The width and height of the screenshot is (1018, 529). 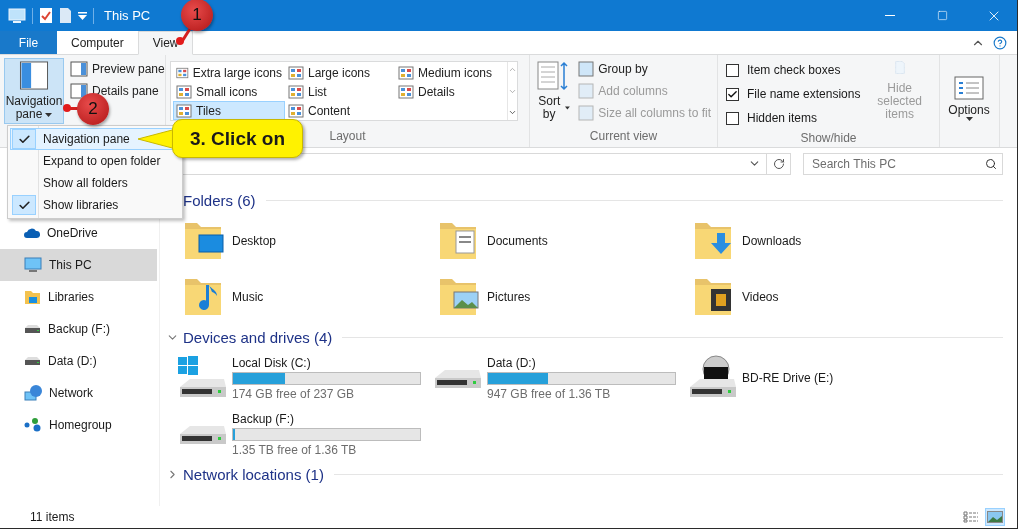 What do you see at coordinates (791, 70) in the screenshot?
I see `checkbox-option: Item check boxes` at bounding box center [791, 70].